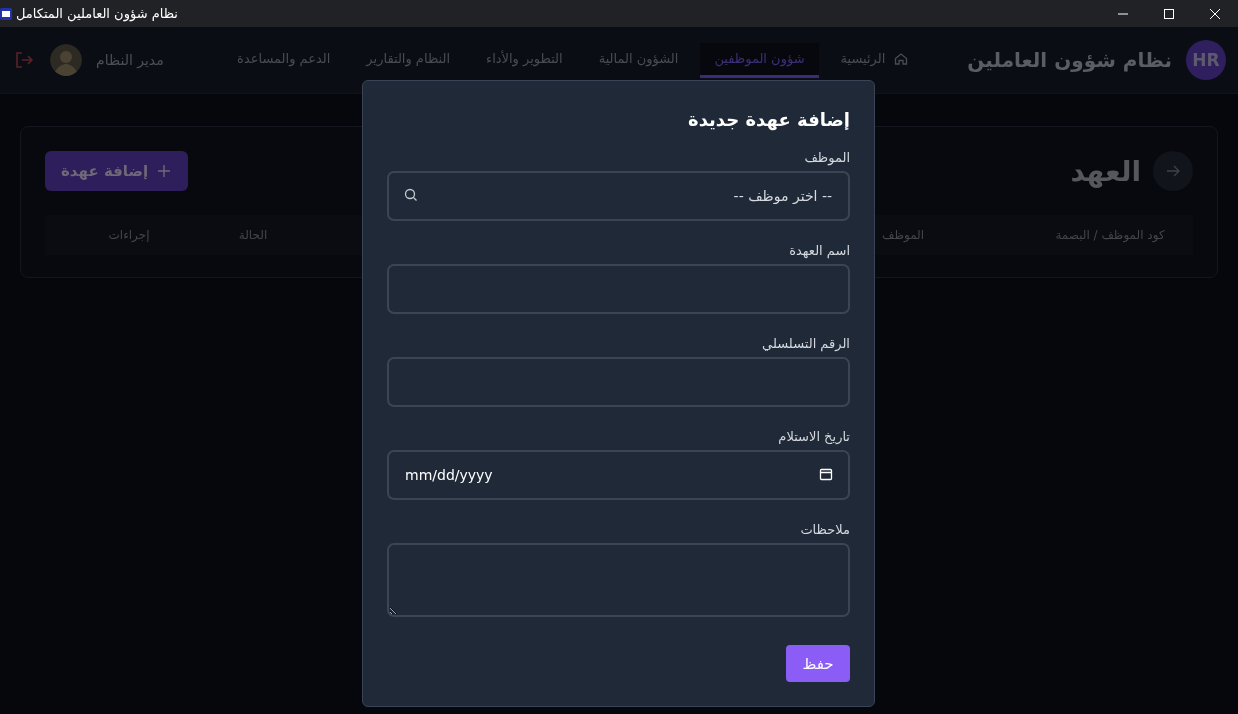 The height and width of the screenshot is (714, 1238). What do you see at coordinates (524, 60) in the screenshot?
I see `nav-tab: التطوير والأداء` at bounding box center [524, 60].